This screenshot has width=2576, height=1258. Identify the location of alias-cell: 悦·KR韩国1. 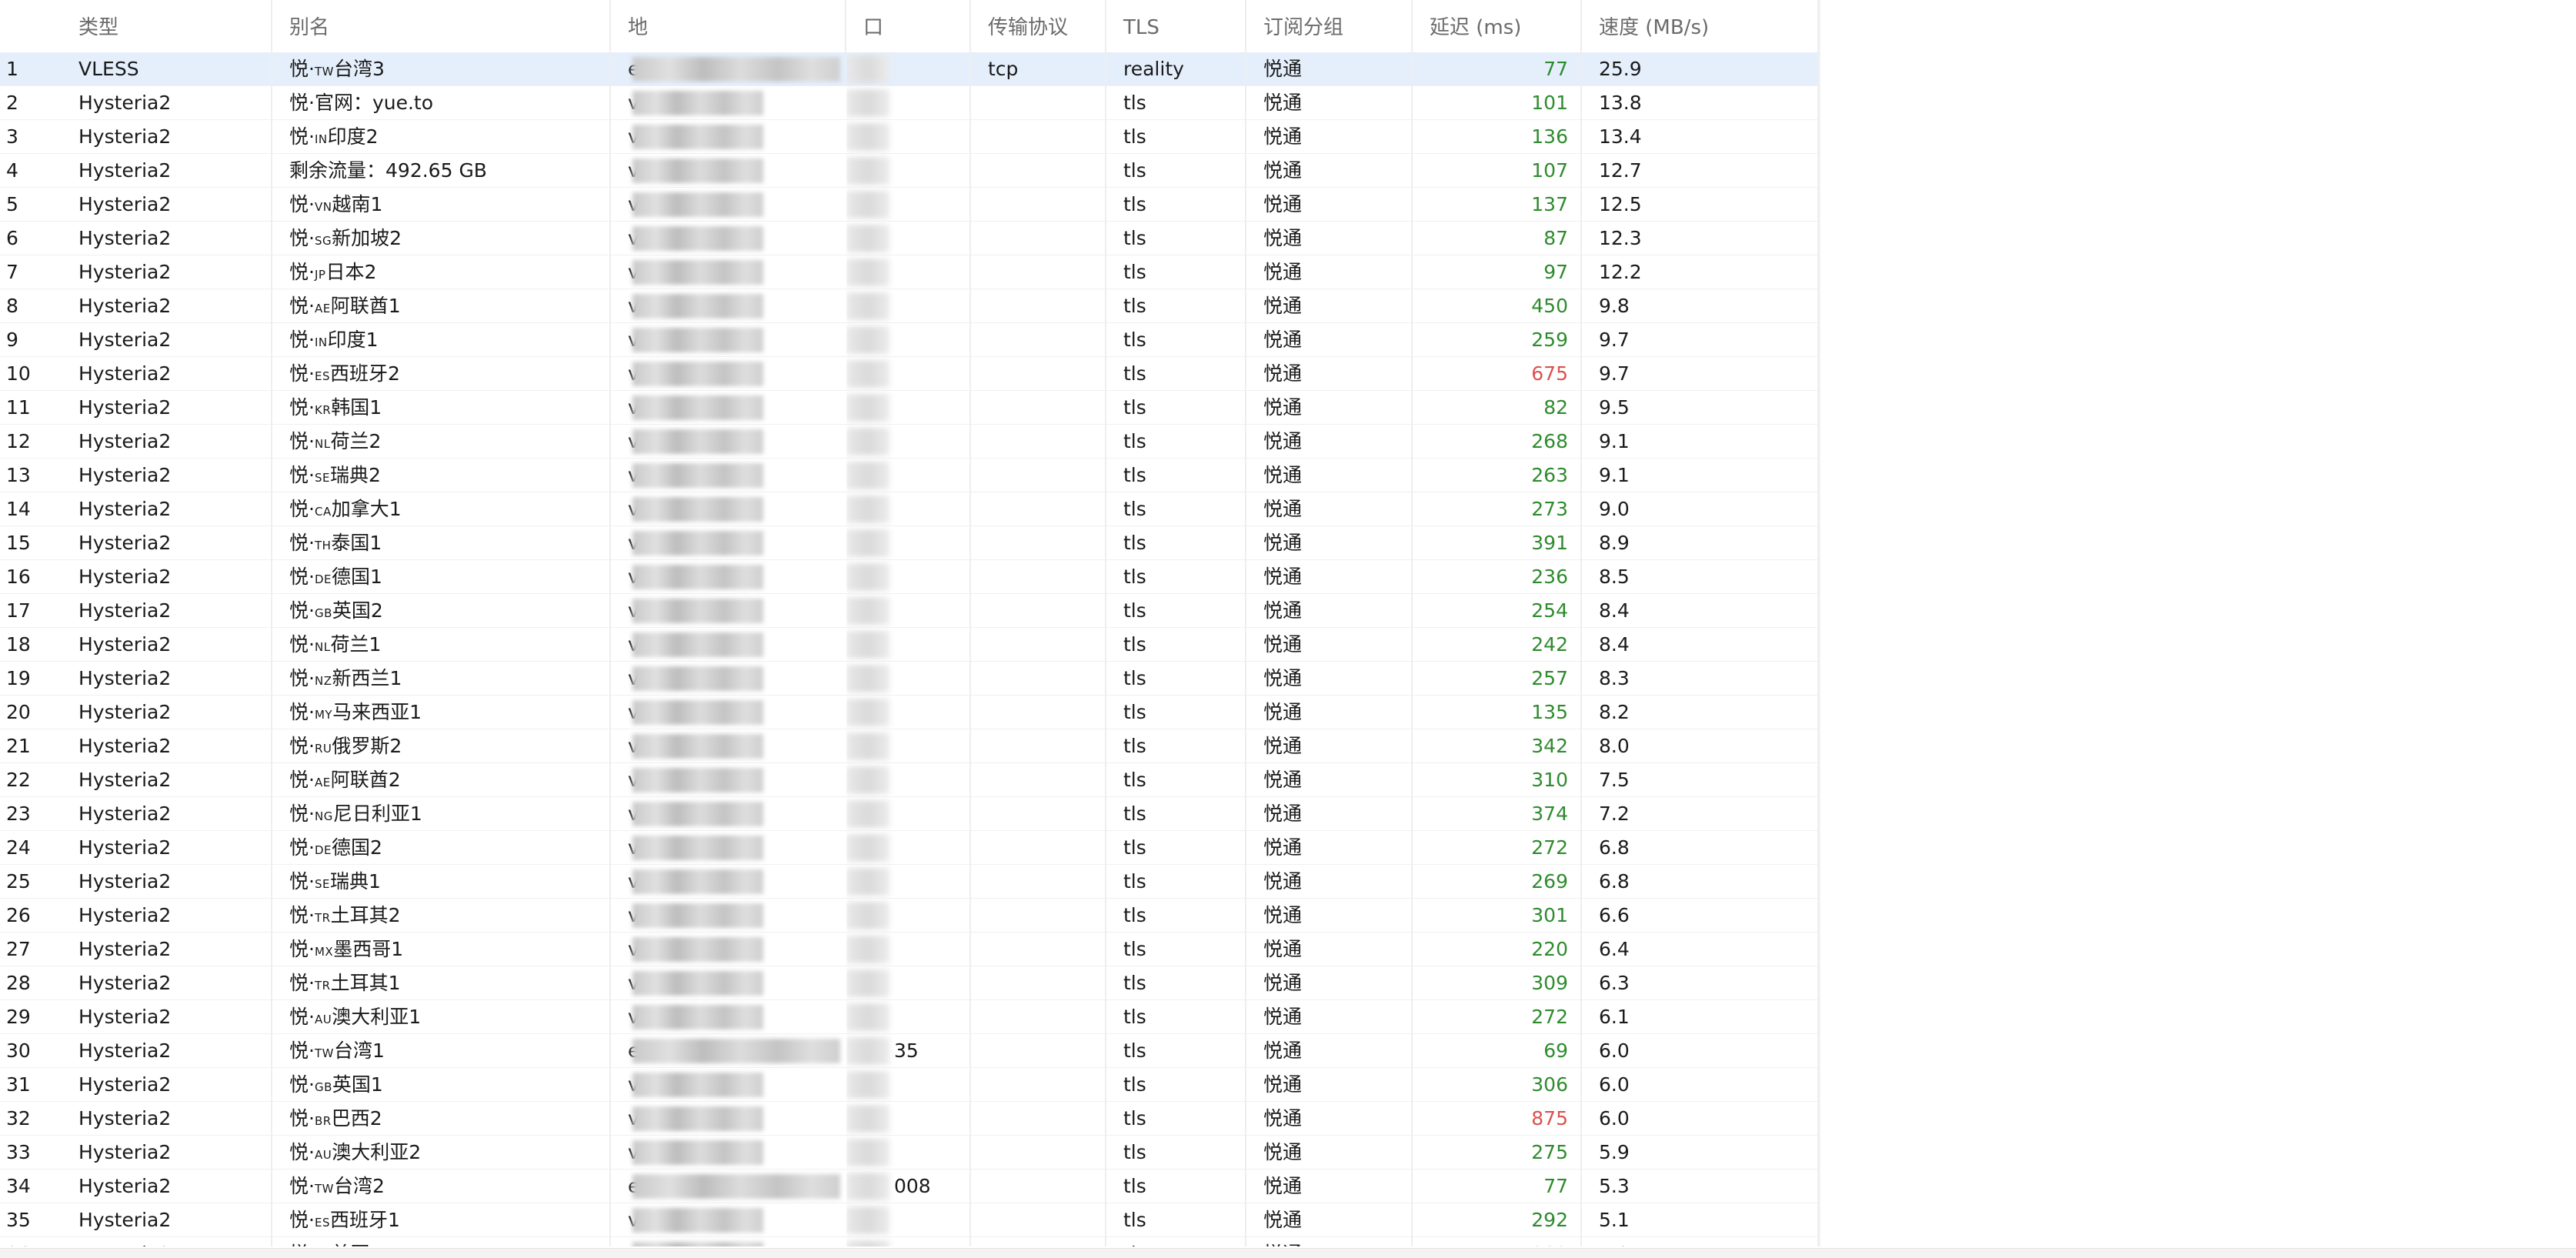
(442, 408).